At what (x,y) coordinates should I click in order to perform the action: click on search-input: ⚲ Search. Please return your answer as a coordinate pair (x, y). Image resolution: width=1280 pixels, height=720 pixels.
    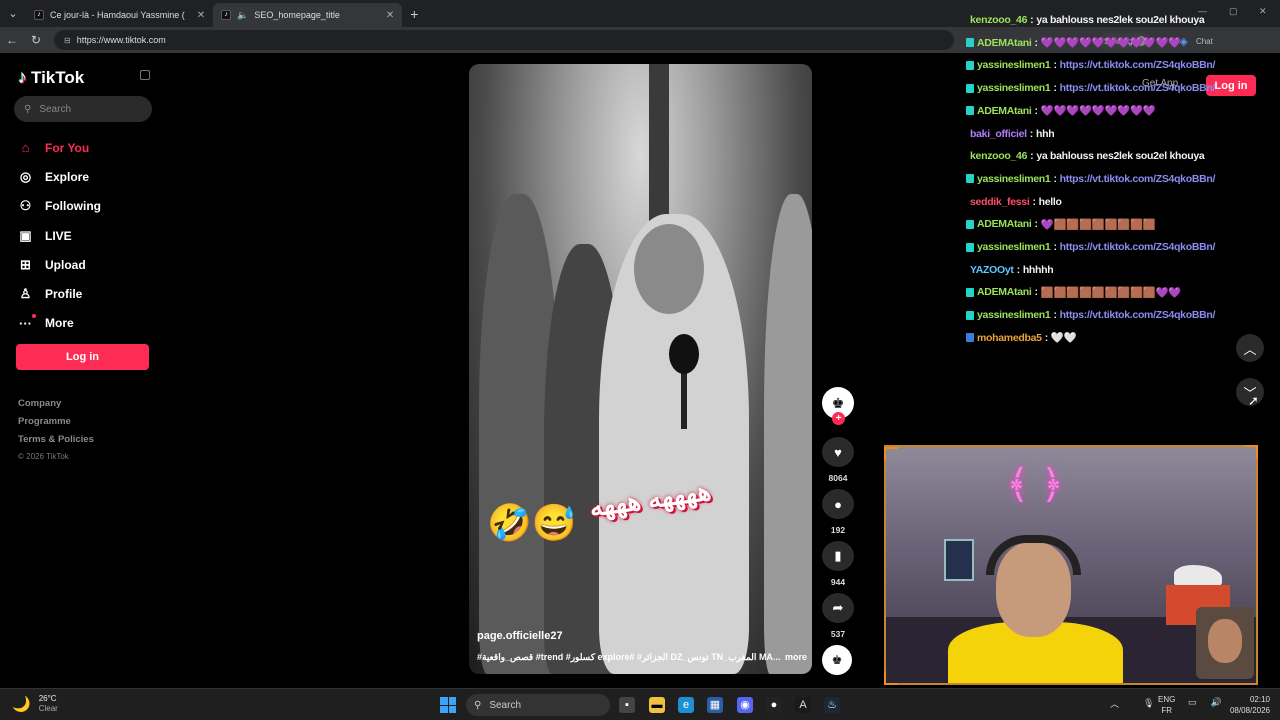
    Looking at the image, I should click on (83, 109).